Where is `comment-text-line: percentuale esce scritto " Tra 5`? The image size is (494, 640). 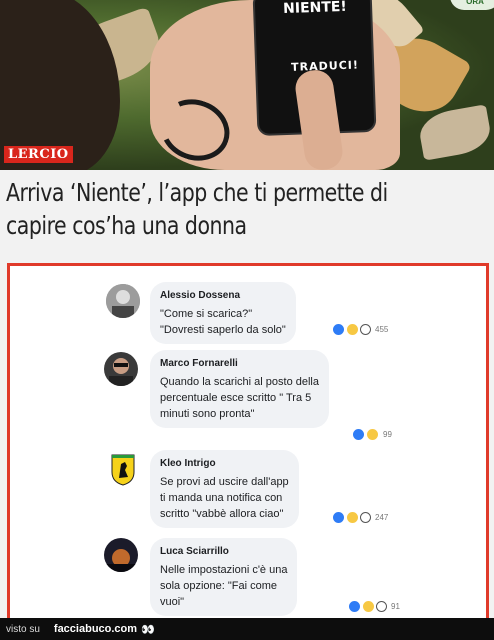
comment-text-line: percentuale esce scritto " Tra 5 is located at coordinates (236, 398).